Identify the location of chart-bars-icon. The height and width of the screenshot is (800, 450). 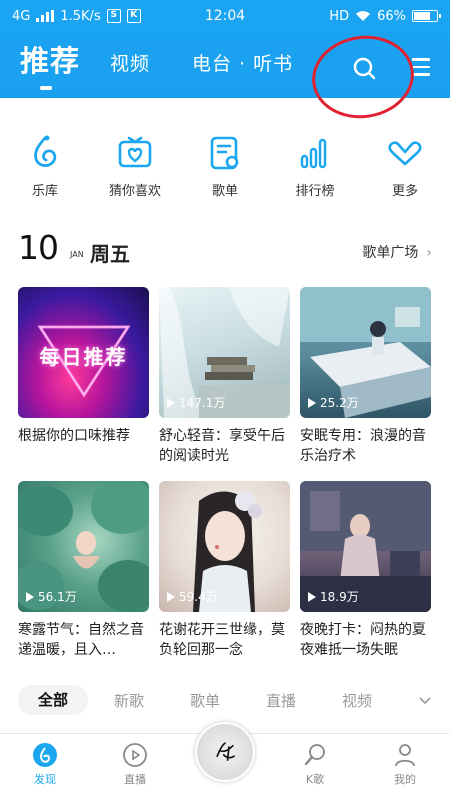
(313, 153).